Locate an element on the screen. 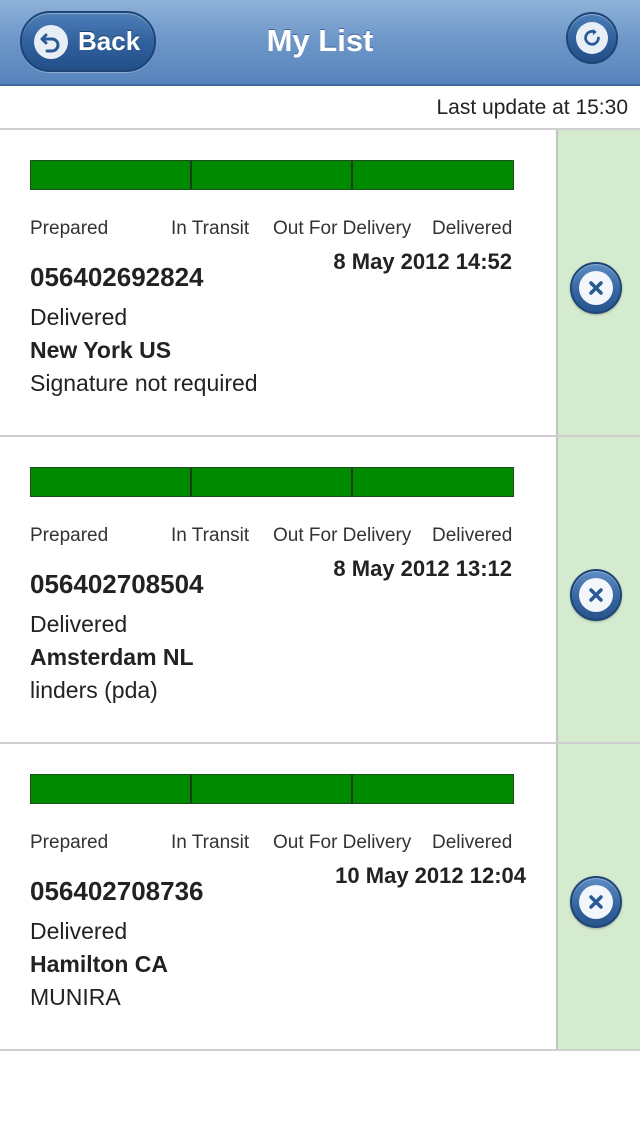  last-update-text: Last update at 15:30 is located at coordinates (320, 109).